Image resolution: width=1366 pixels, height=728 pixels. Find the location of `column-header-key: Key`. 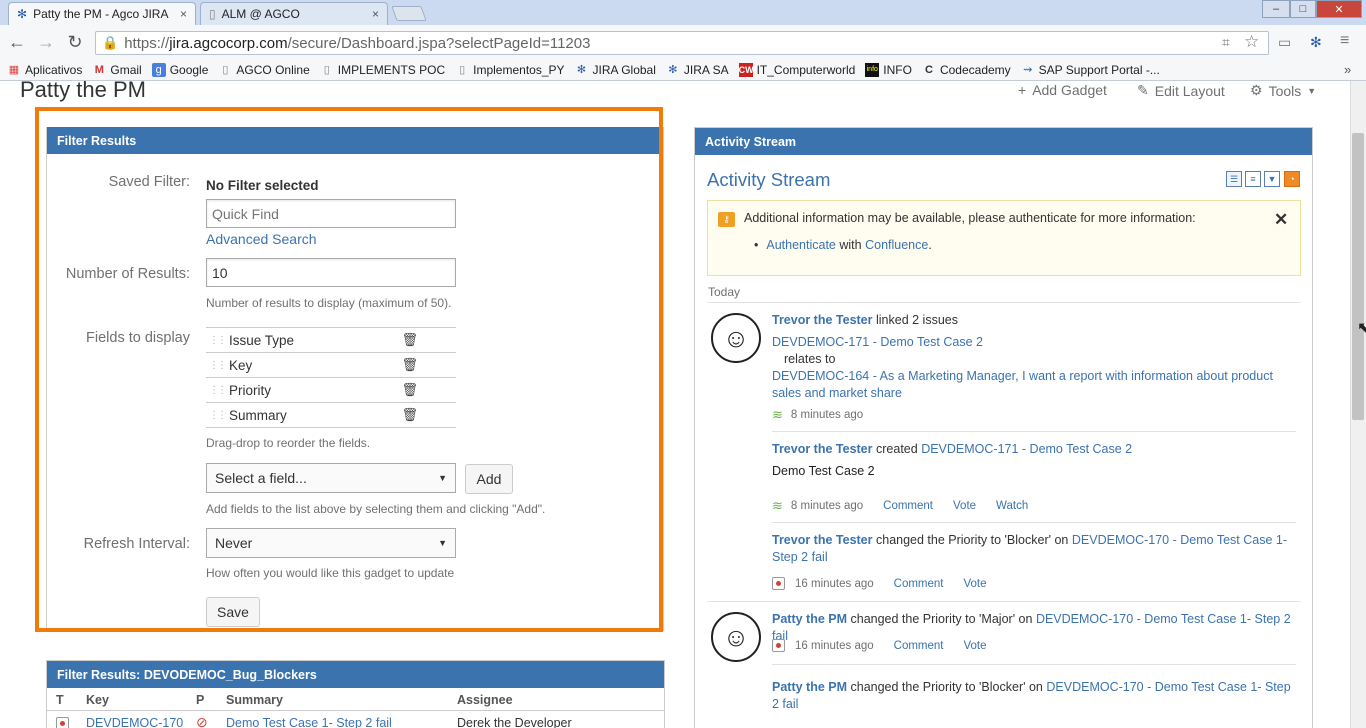

column-header-key: Key is located at coordinates (97, 700).